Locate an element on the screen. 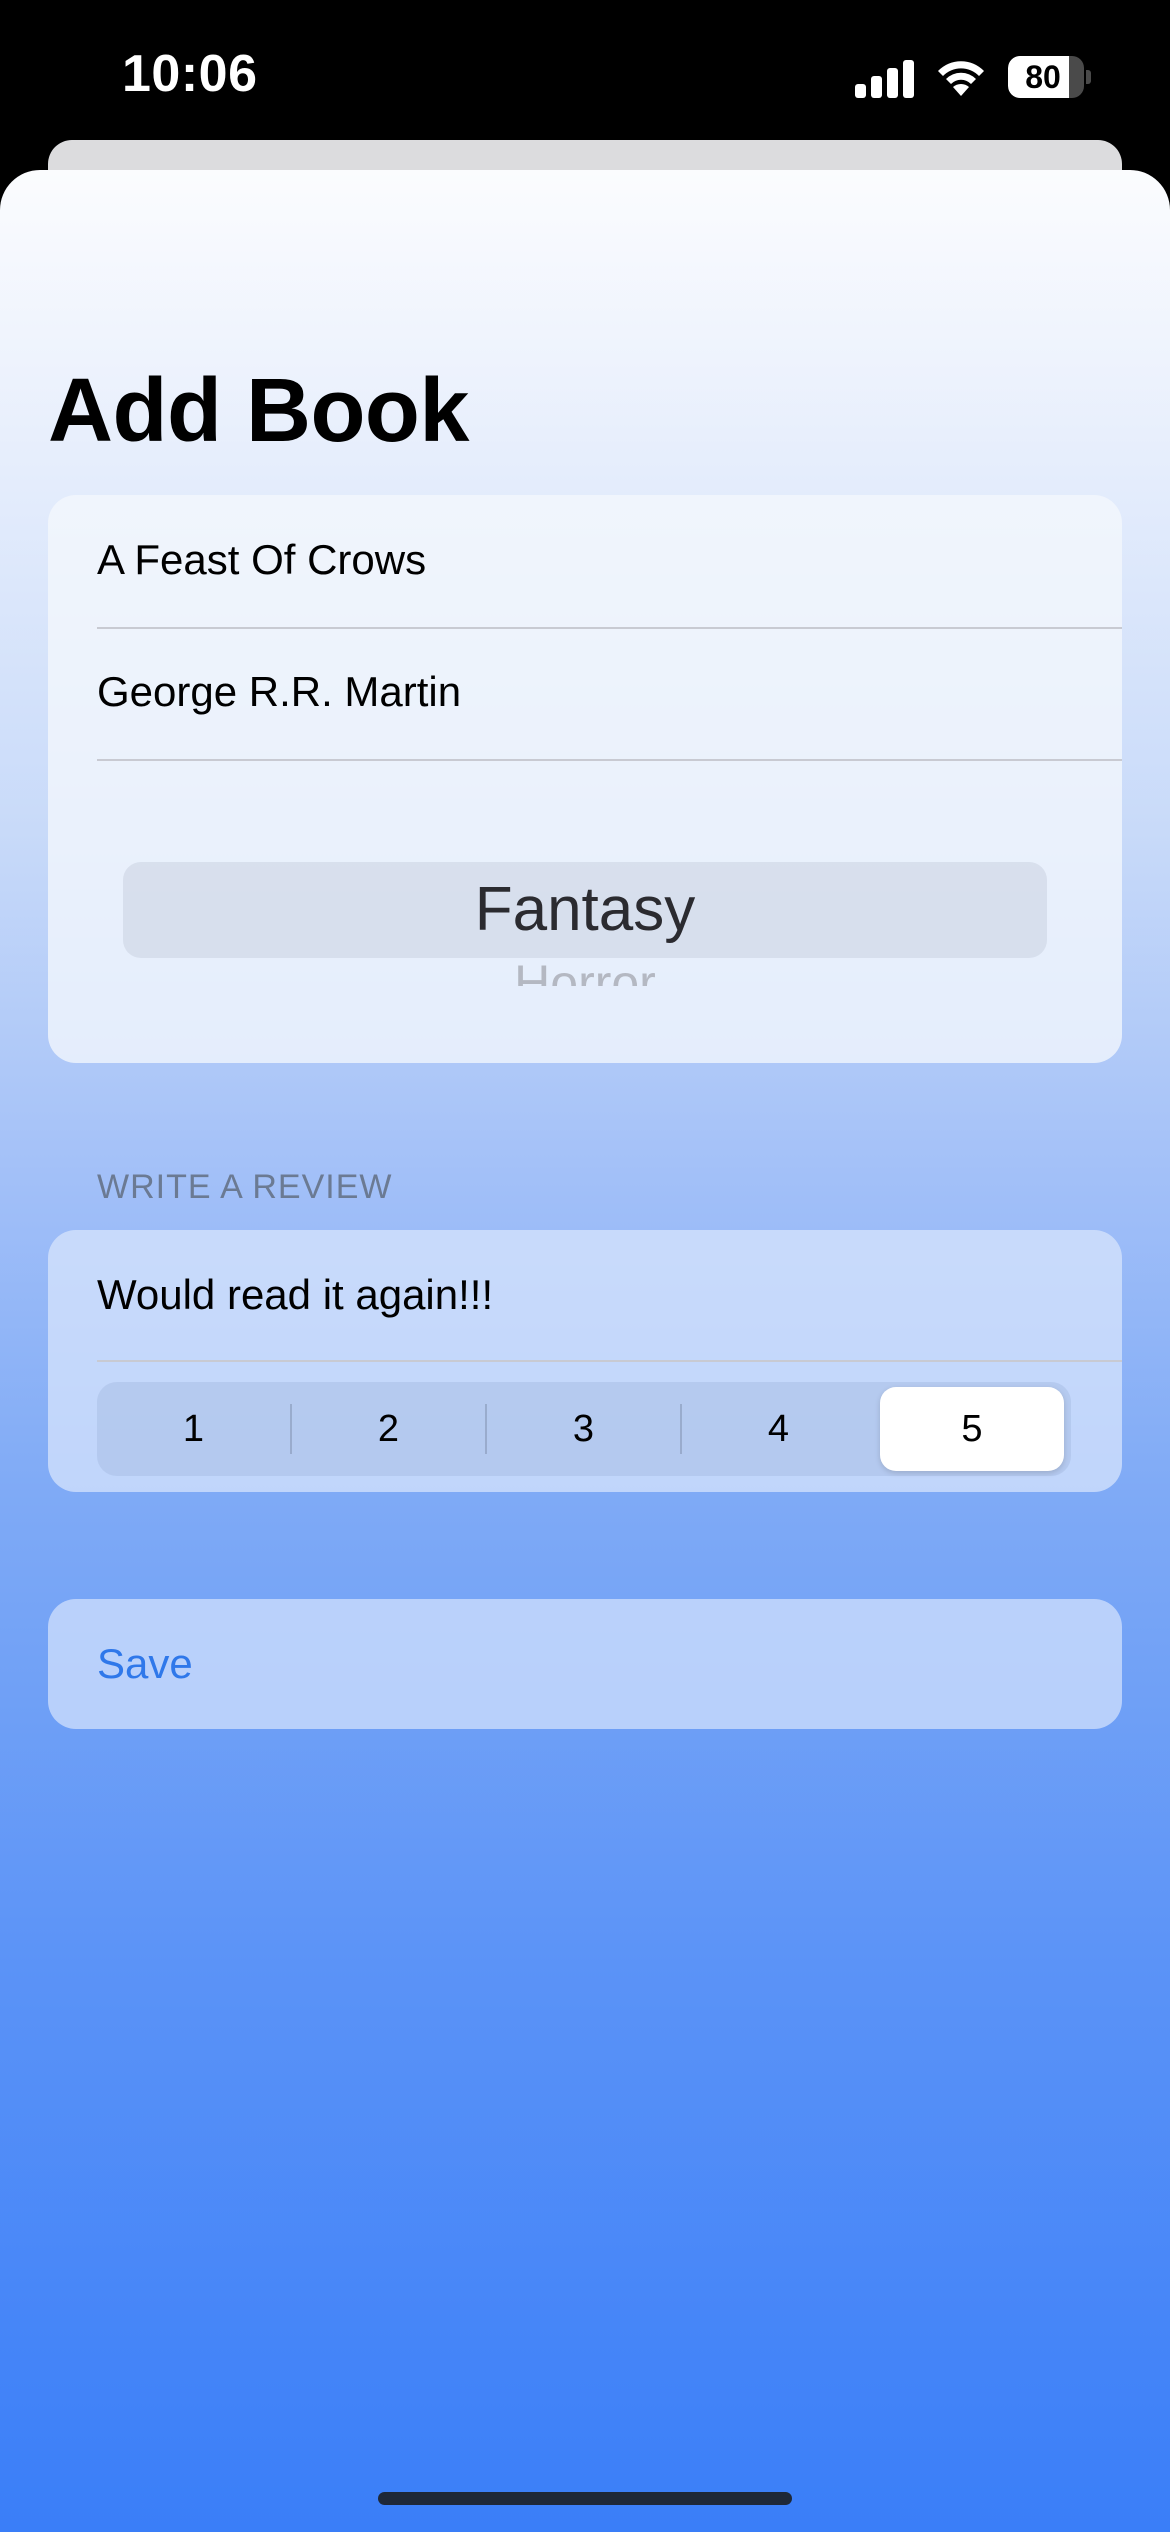 This screenshot has height=2532, width=1170. genre-picker-selected: Fantasy is located at coordinates (585, 910).